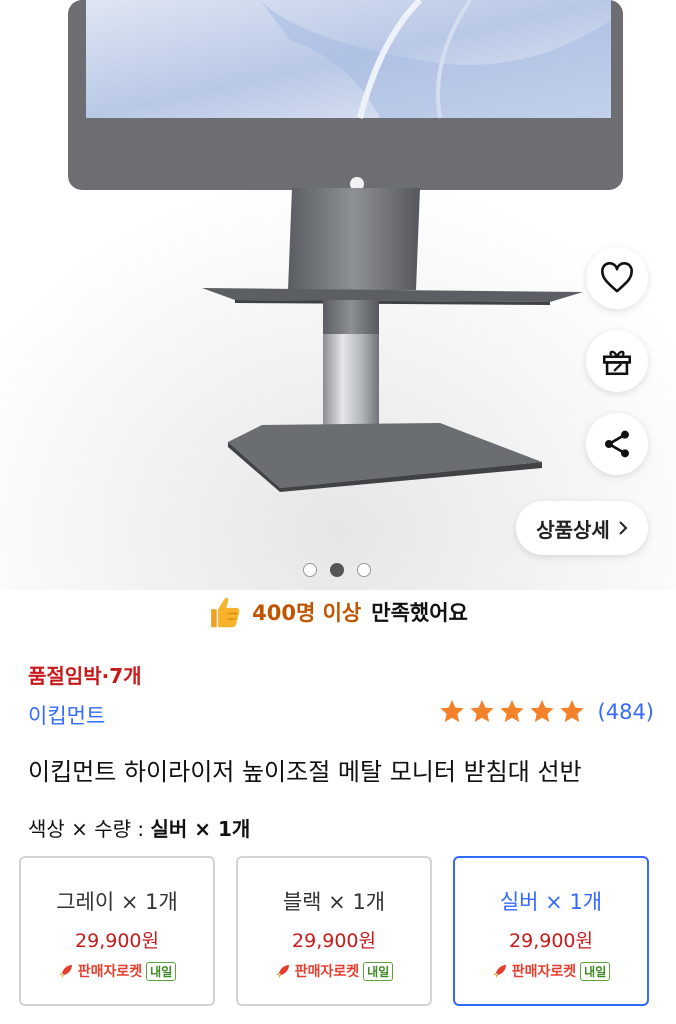 The width and height of the screenshot is (676, 1024). I want to click on share-button, so click(617, 444).